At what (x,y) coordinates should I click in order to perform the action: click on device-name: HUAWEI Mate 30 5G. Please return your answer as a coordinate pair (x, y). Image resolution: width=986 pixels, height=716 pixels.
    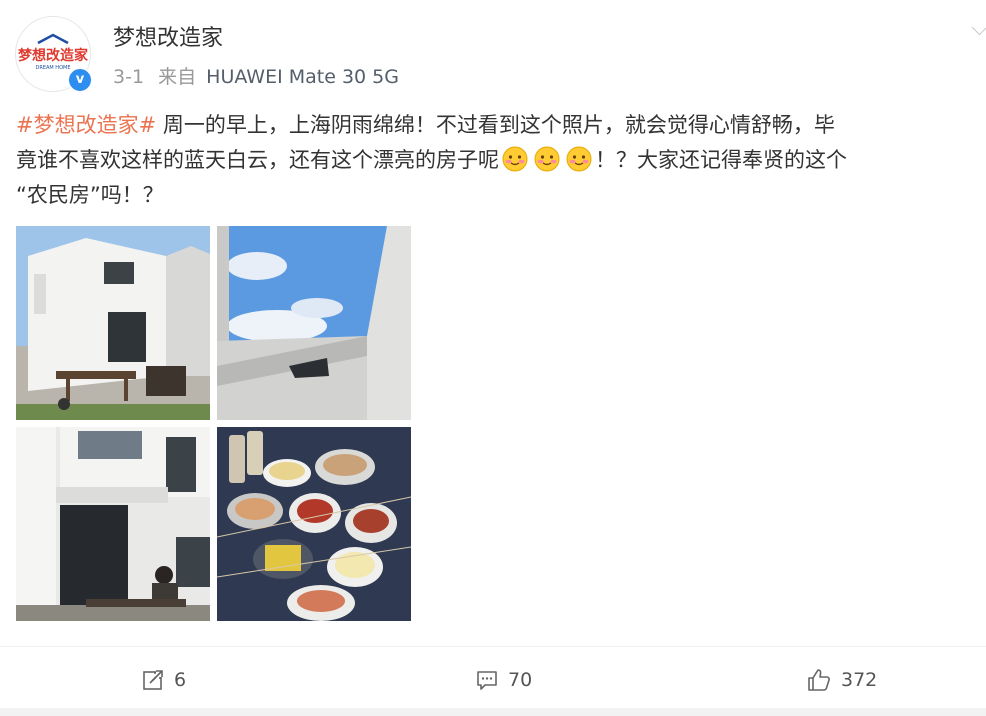
    Looking at the image, I should click on (302, 77).